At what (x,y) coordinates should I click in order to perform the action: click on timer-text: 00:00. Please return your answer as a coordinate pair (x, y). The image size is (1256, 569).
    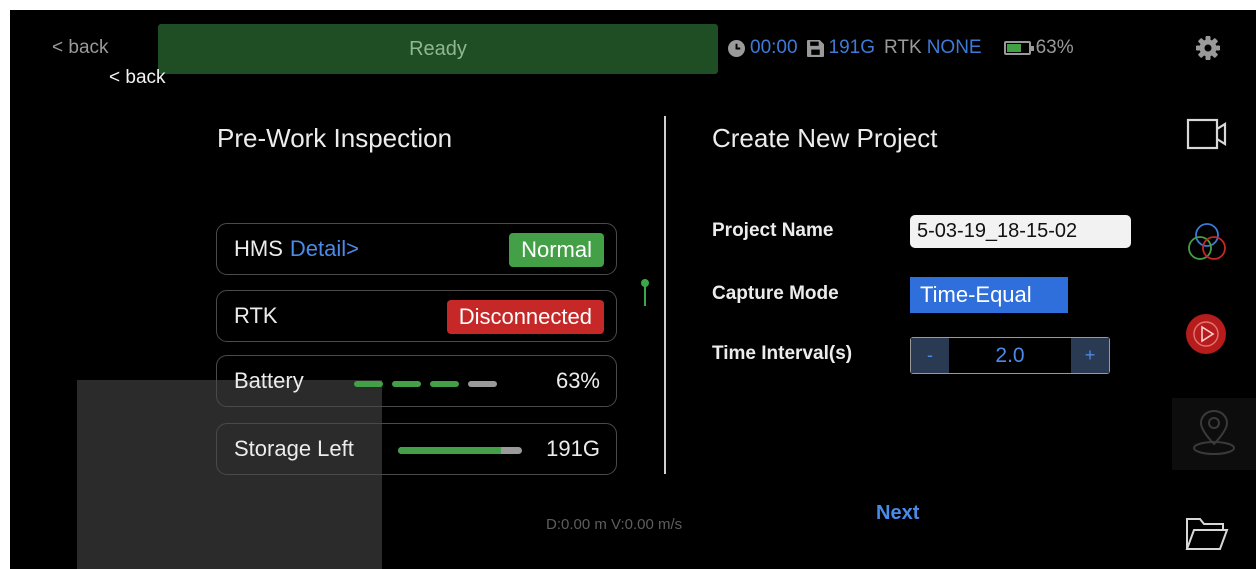
    Looking at the image, I should click on (774, 47).